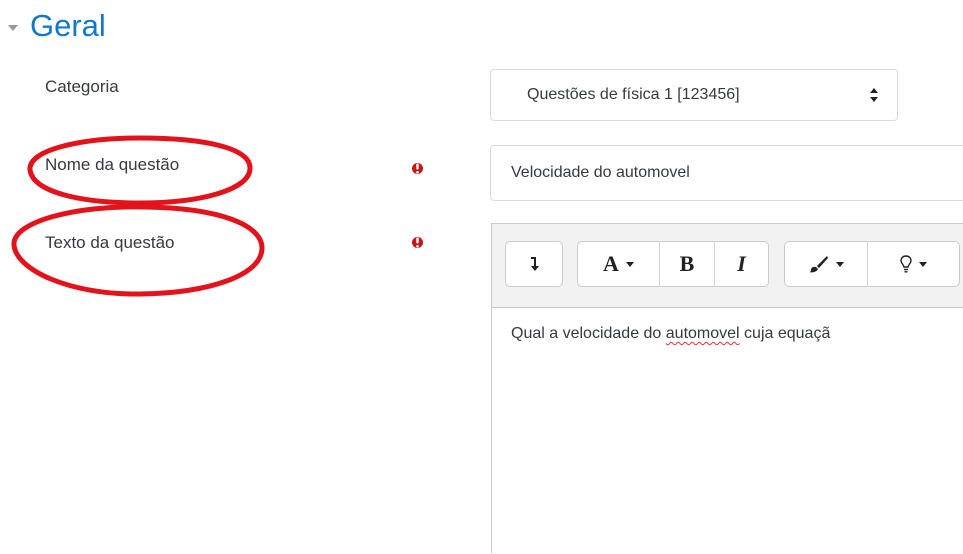 The image size is (963, 554). What do you see at coordinates (818, 264) in the screenshot?
I see `brush-icon` at bounding box center [818, 264].